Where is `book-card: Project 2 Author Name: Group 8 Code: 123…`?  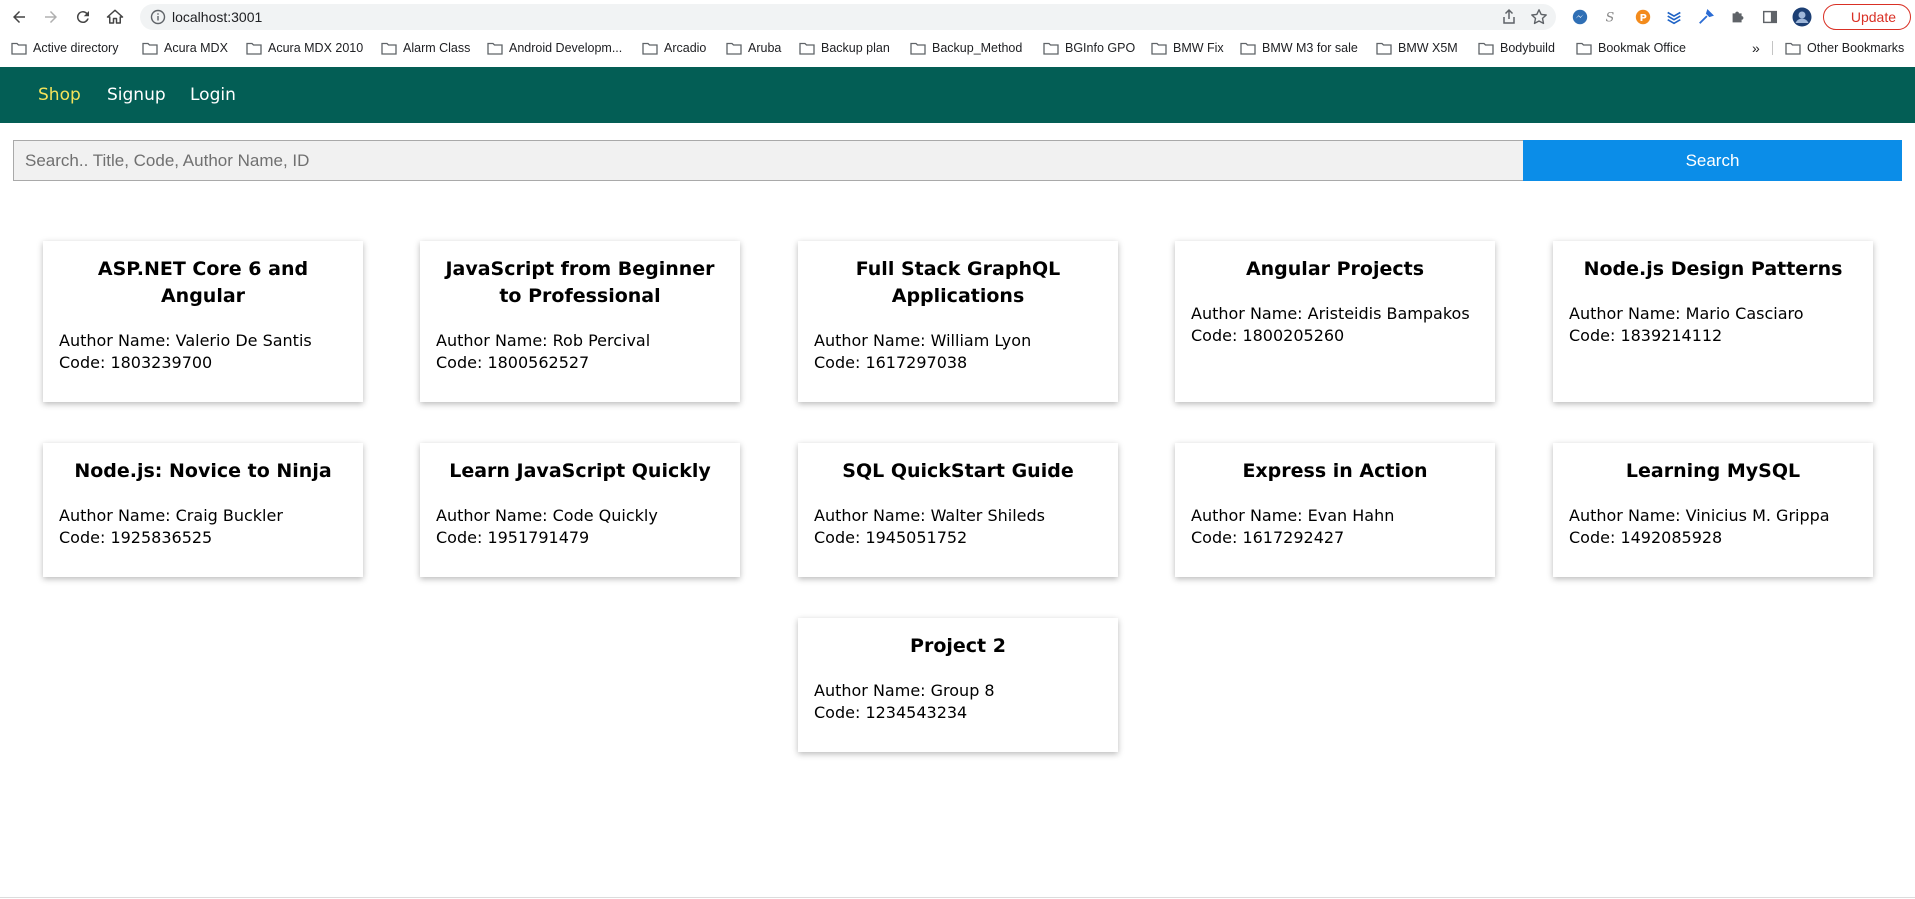
book-card: Project 2 Author Name: Group 8 Code: 123… is located at coordinates (958, 685).